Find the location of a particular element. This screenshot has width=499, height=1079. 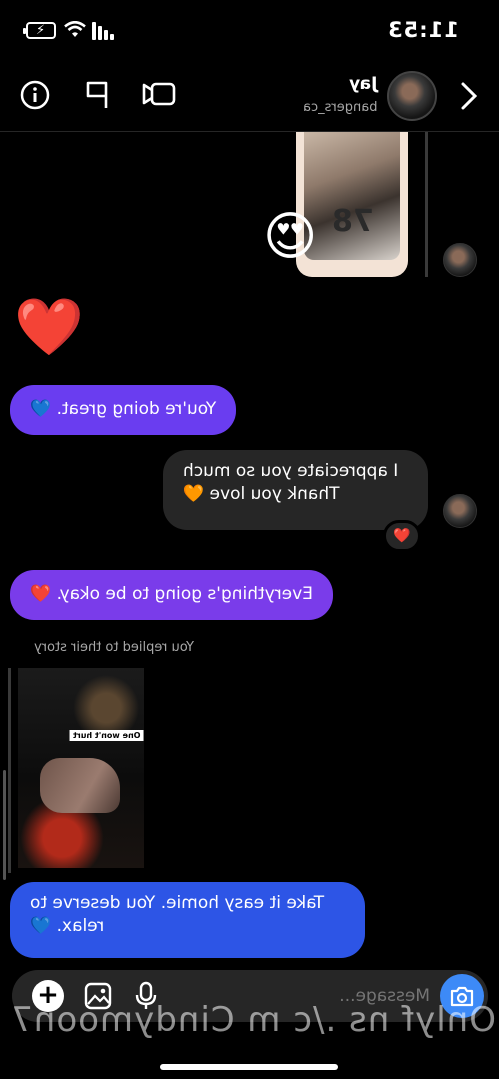

story-caption: One won't hurt is located at coordinates (107, 735).